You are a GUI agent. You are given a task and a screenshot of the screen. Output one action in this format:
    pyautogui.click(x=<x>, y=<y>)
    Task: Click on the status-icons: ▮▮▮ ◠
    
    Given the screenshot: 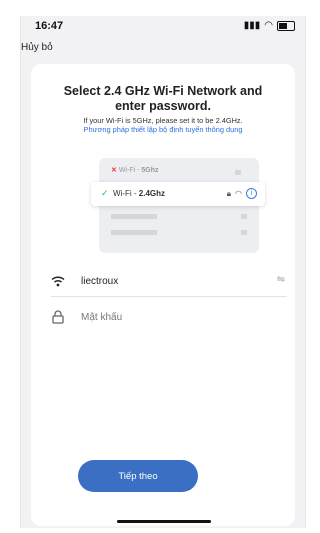 What is the action you would take?
    pyautogui.click(x=269, y=25)
    